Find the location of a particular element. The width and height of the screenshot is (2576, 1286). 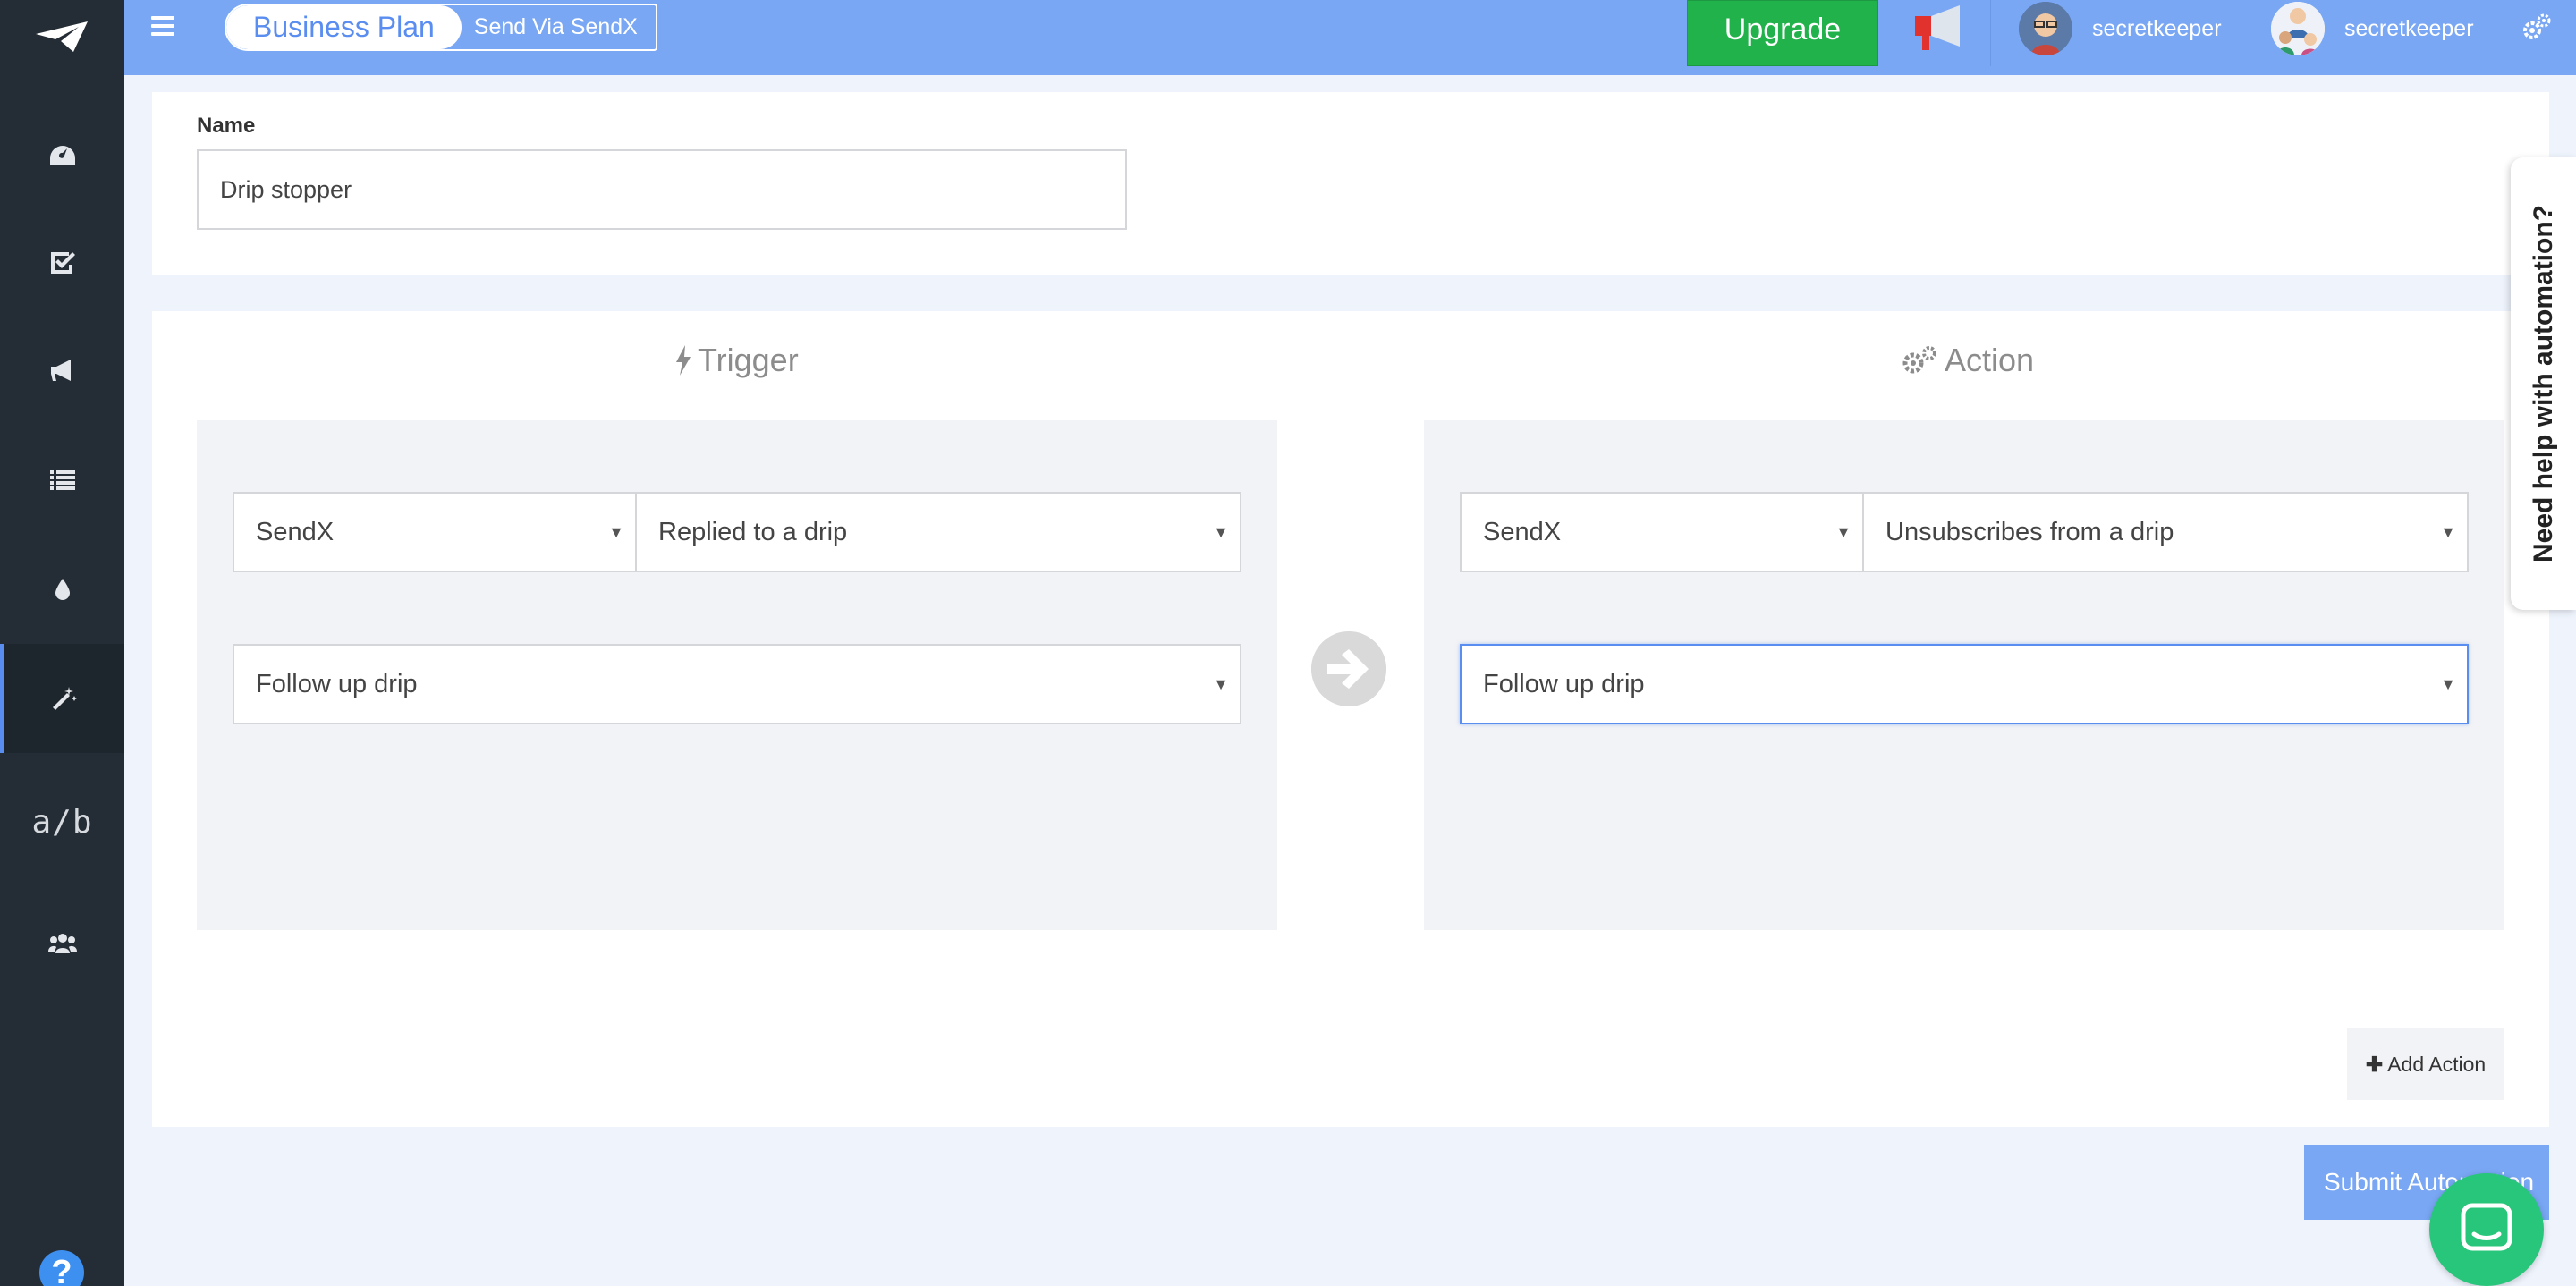

chat-launcher-button is located at coordinates (2486, 1229).